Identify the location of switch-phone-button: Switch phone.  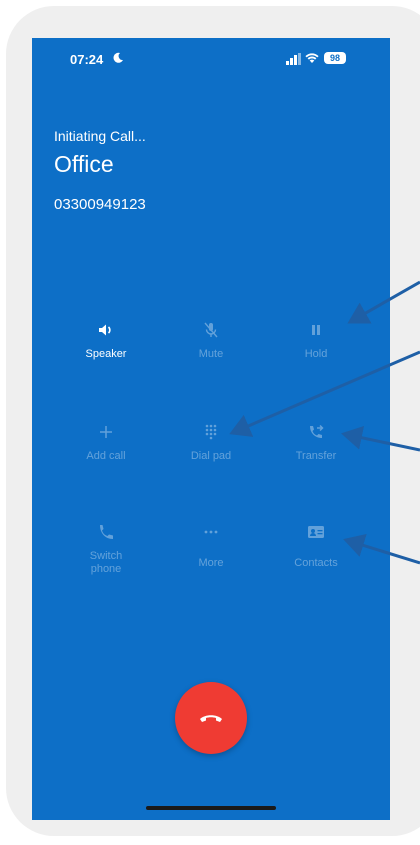
(106, 549).